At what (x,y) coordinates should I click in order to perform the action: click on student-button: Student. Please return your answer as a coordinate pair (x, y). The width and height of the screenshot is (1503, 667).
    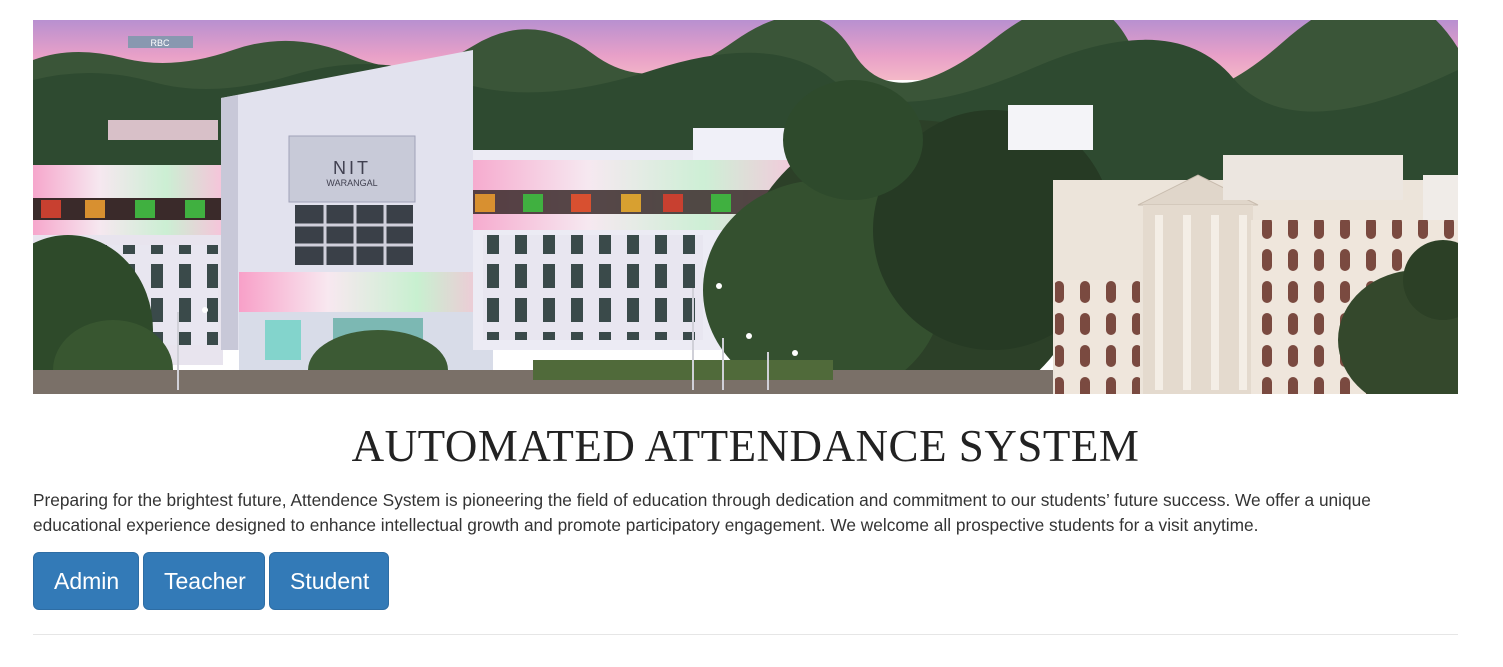
    Looking at the image, I should click on (329, 581).